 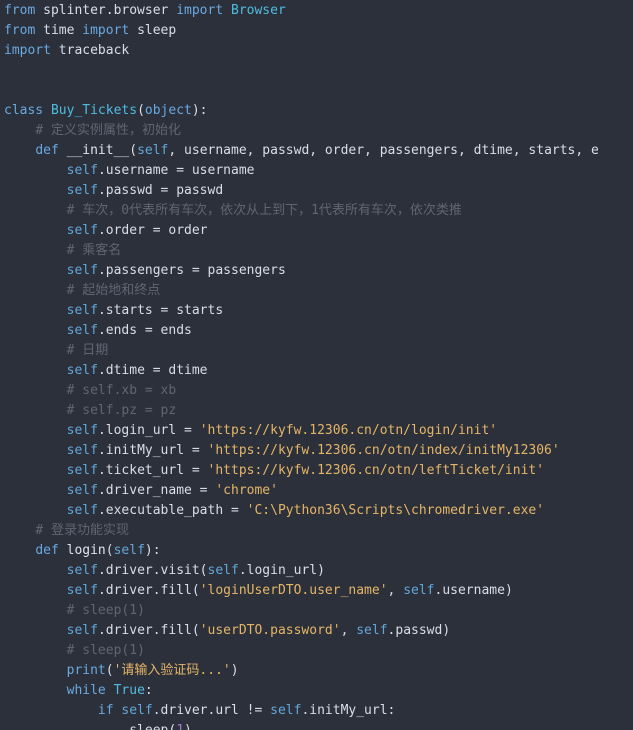 I want to click on token-plain: .username), so click(x=473, y=590).